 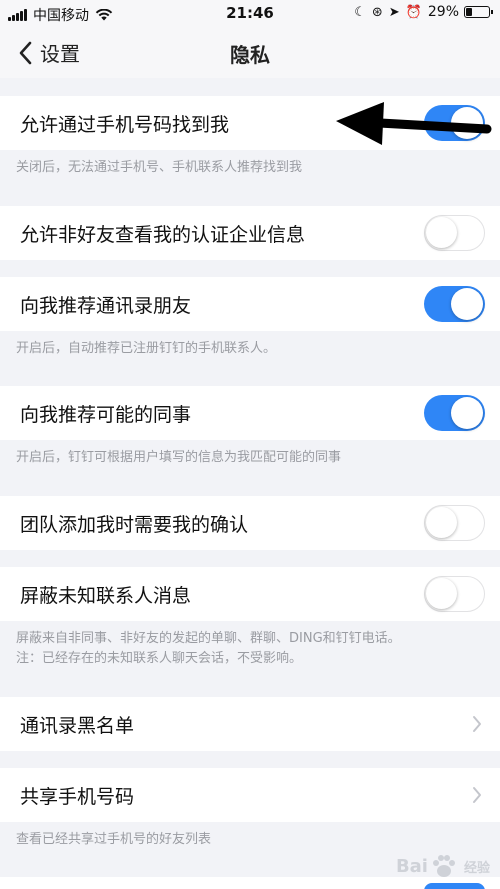 I want to click on setting-block-unknown: 屏蔽未知联系人消息, so click(x=250, y=594).